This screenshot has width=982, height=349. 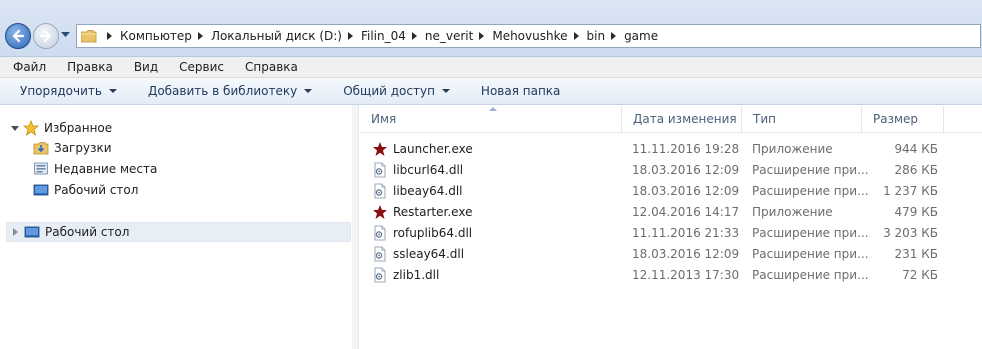 What do you see at coordinates (910, 190) in the screenshot?
I see `file-size: 1 237 КБ` at bounding box center [910, 190].